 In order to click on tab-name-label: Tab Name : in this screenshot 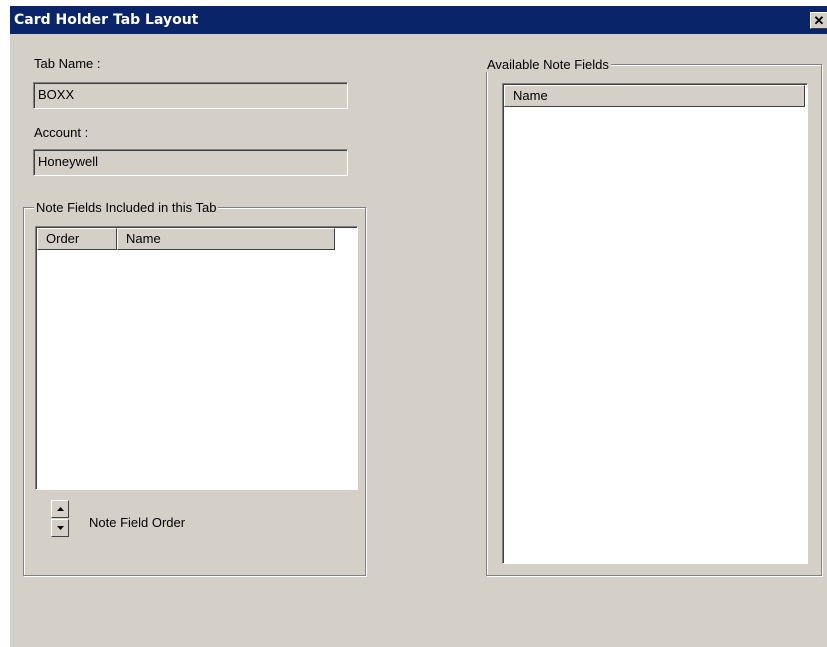, I will do `click(67, 63)`.